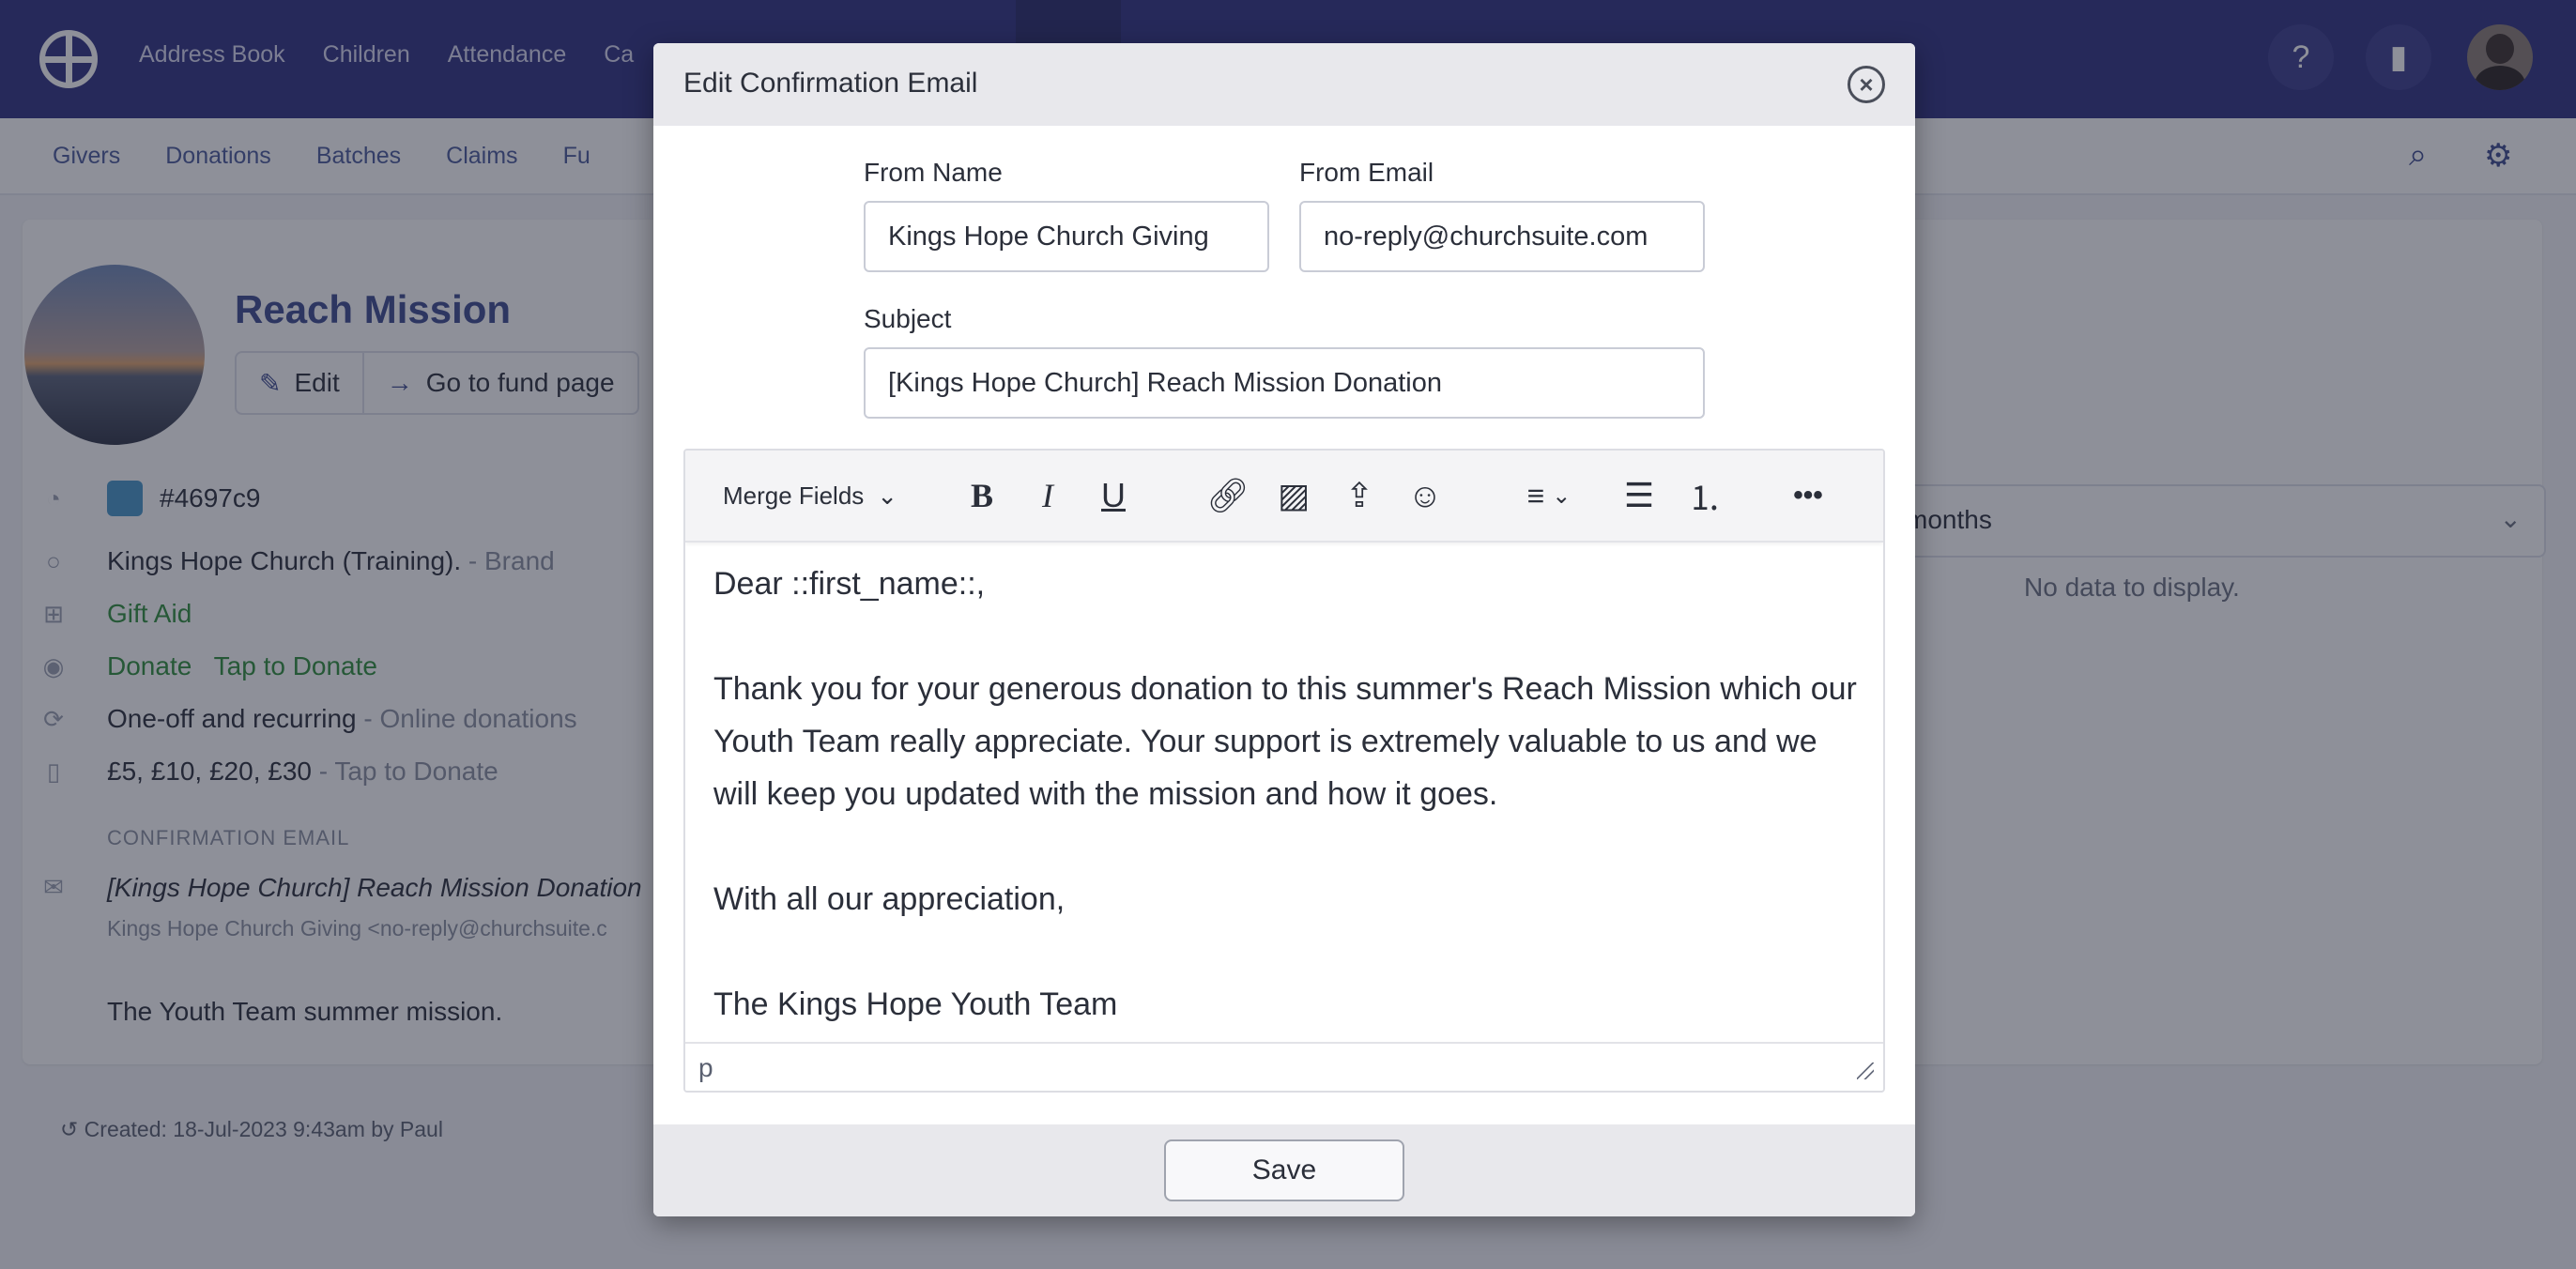 This screenshot has width=2576, height=1269. I want to click on italic-icon: I, so click(1048, 495).